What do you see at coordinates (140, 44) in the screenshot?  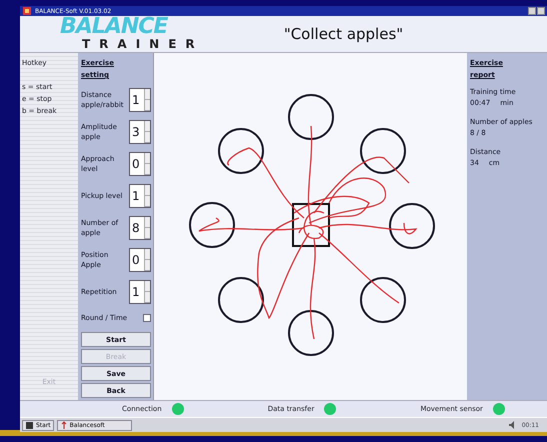 I see `logo-subtitle: TRAINER` at bounding box center [140, 44].